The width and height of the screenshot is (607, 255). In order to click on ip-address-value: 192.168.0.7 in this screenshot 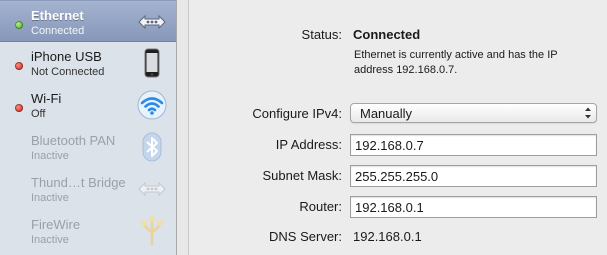, I will do `click(389, 145)`.